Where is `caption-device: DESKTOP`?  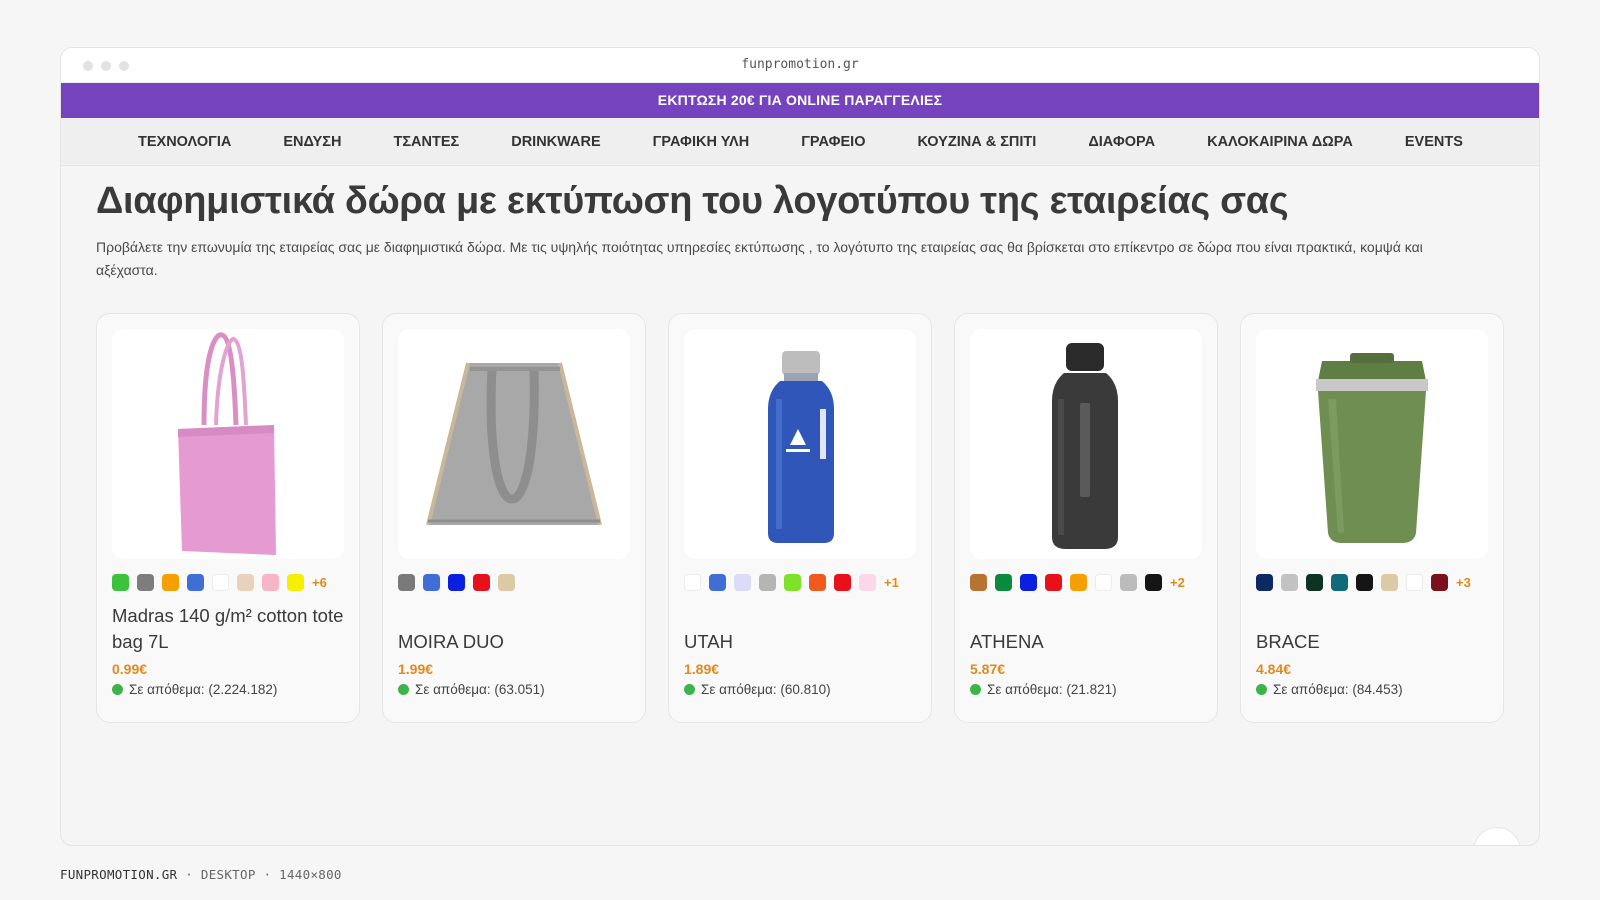
caption-device: DESKTOP is located at coordinates (228, 874).